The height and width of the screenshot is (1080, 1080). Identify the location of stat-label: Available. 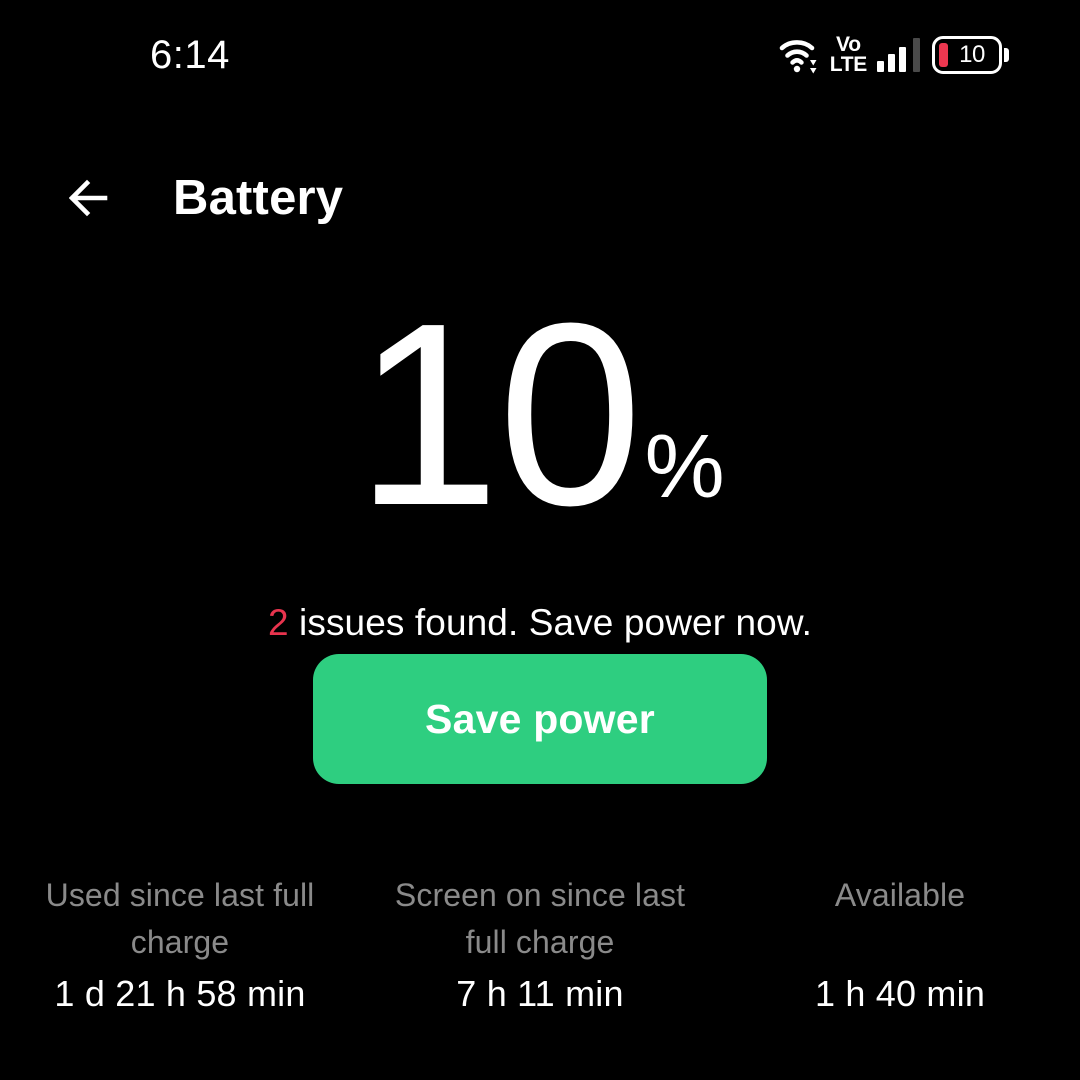
(900, 895).